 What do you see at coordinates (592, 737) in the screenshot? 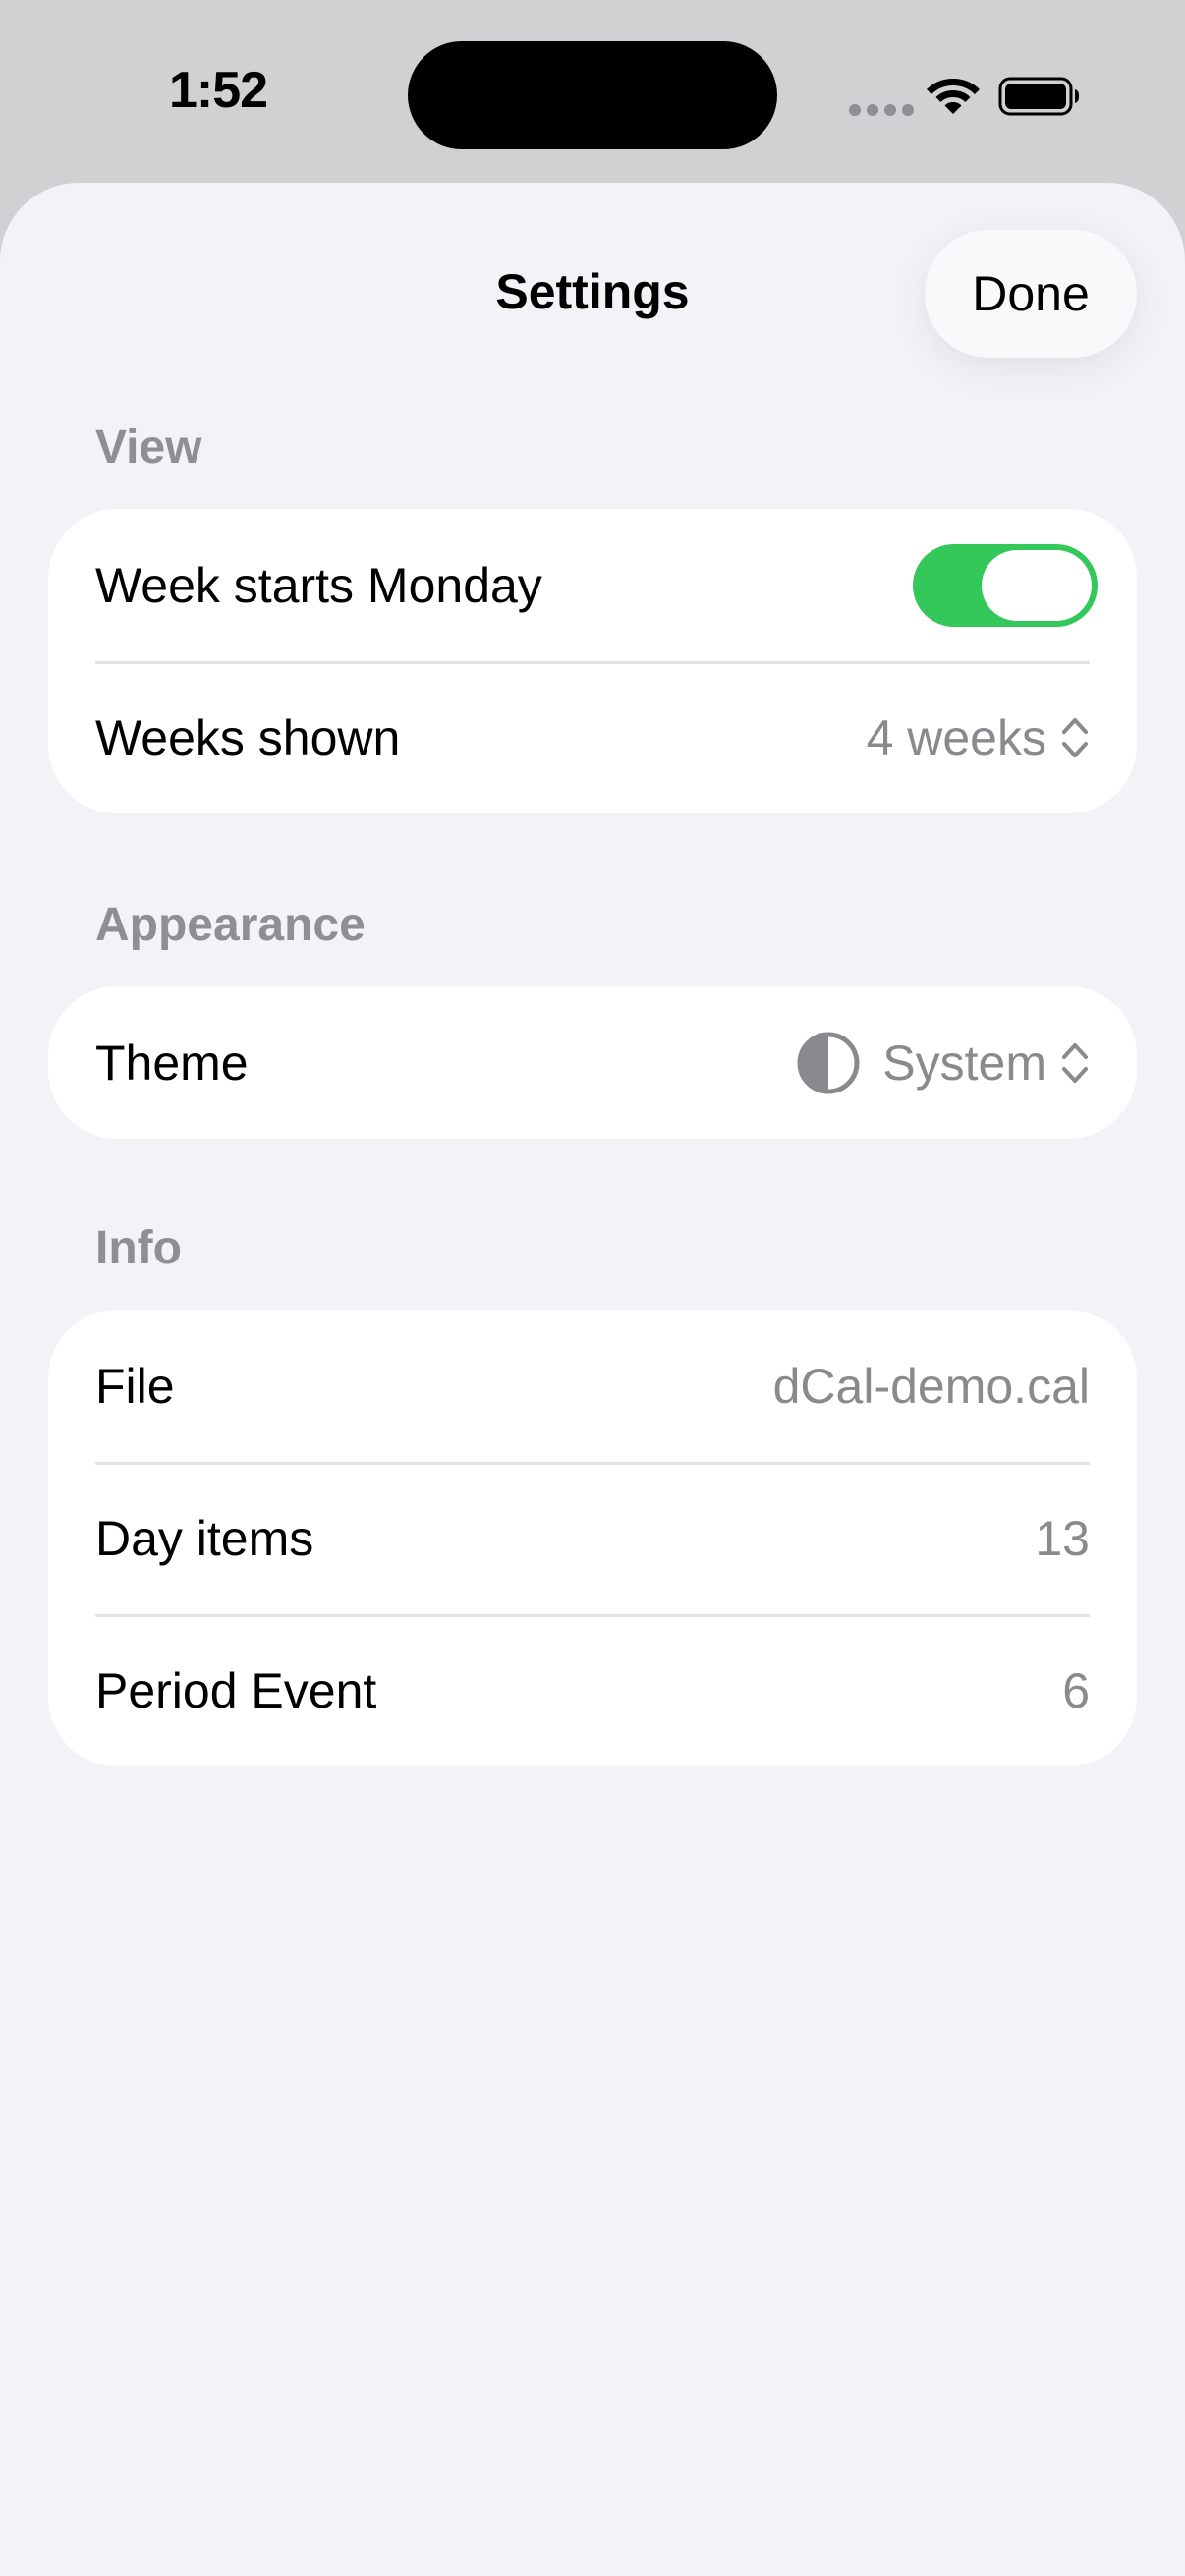
I see `weeks-shown-row: Weeks shown 4 weeks` at bounding box center [592, 737].